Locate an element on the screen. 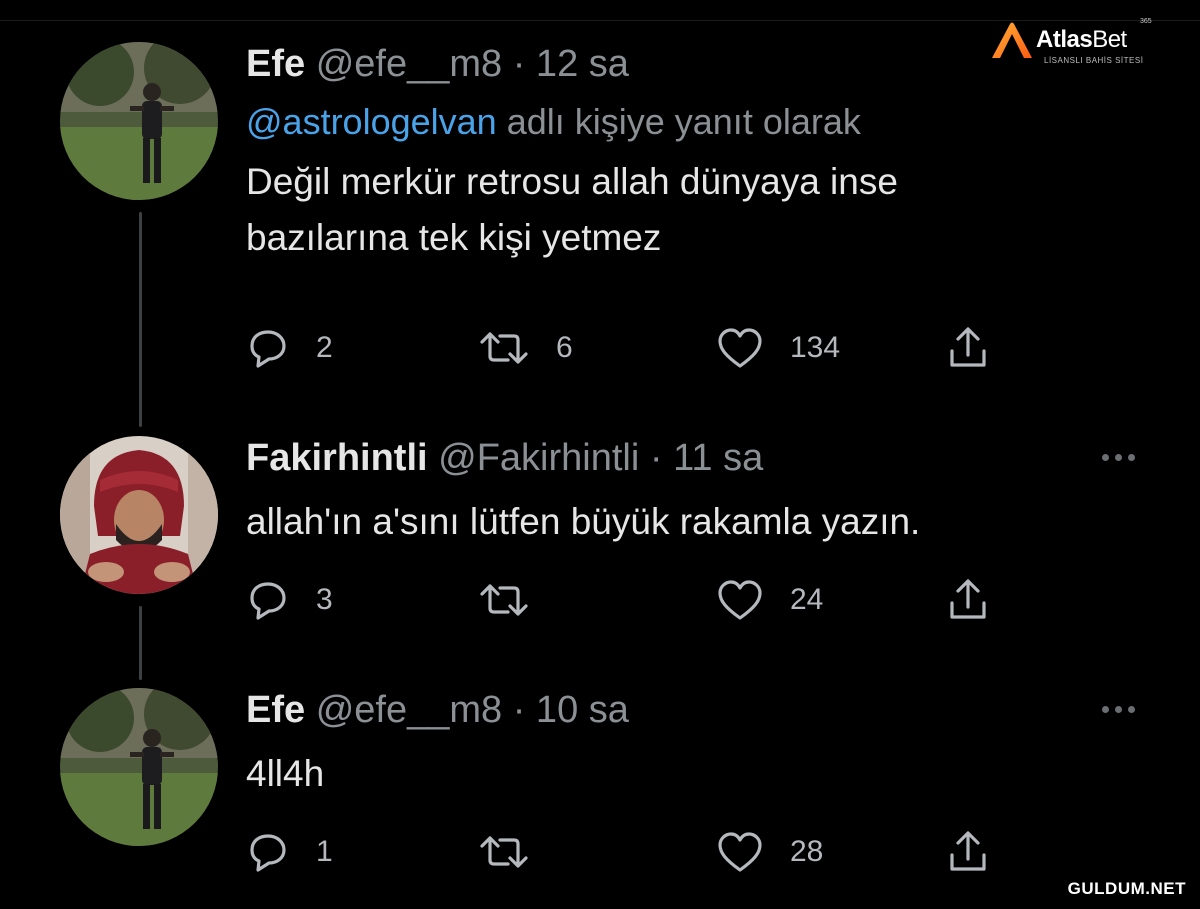 The image size is (1200, 909). reply-button: 1 is located at coordinates (289, 852).